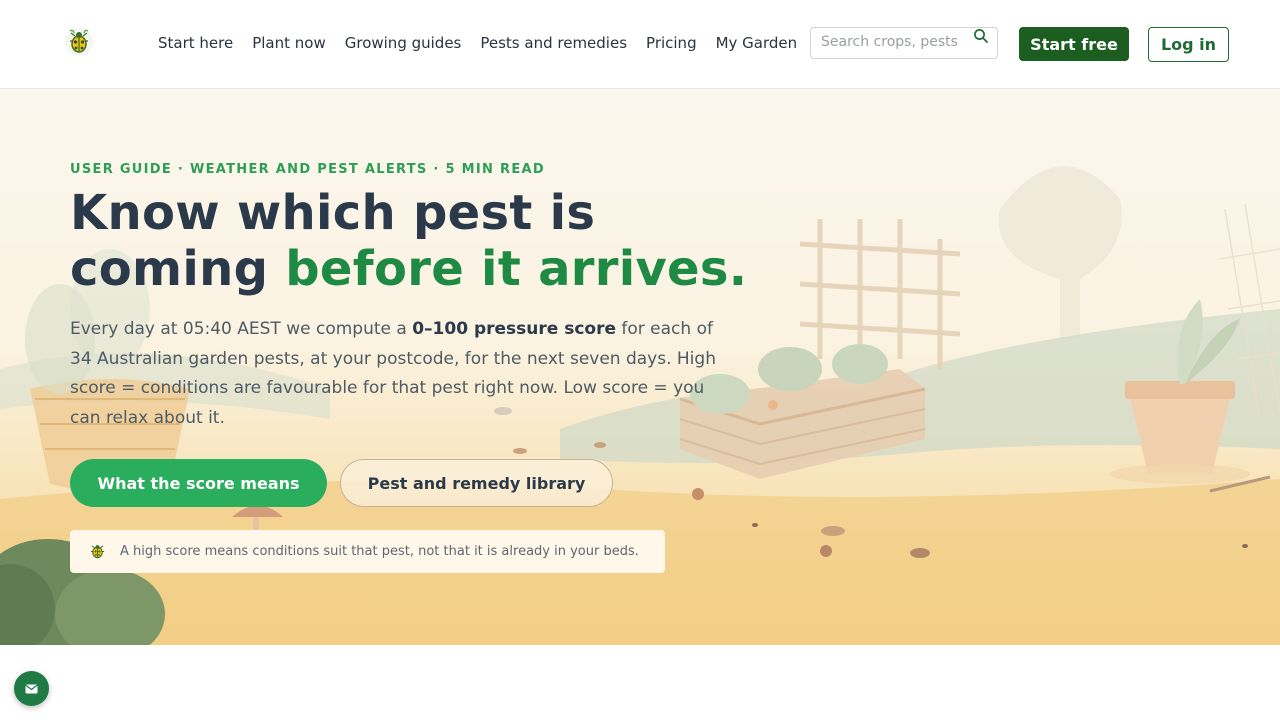 This screenshot has width=1280, height=720. I want to click on nav-plant-now: Plant now, so click(289, 43).